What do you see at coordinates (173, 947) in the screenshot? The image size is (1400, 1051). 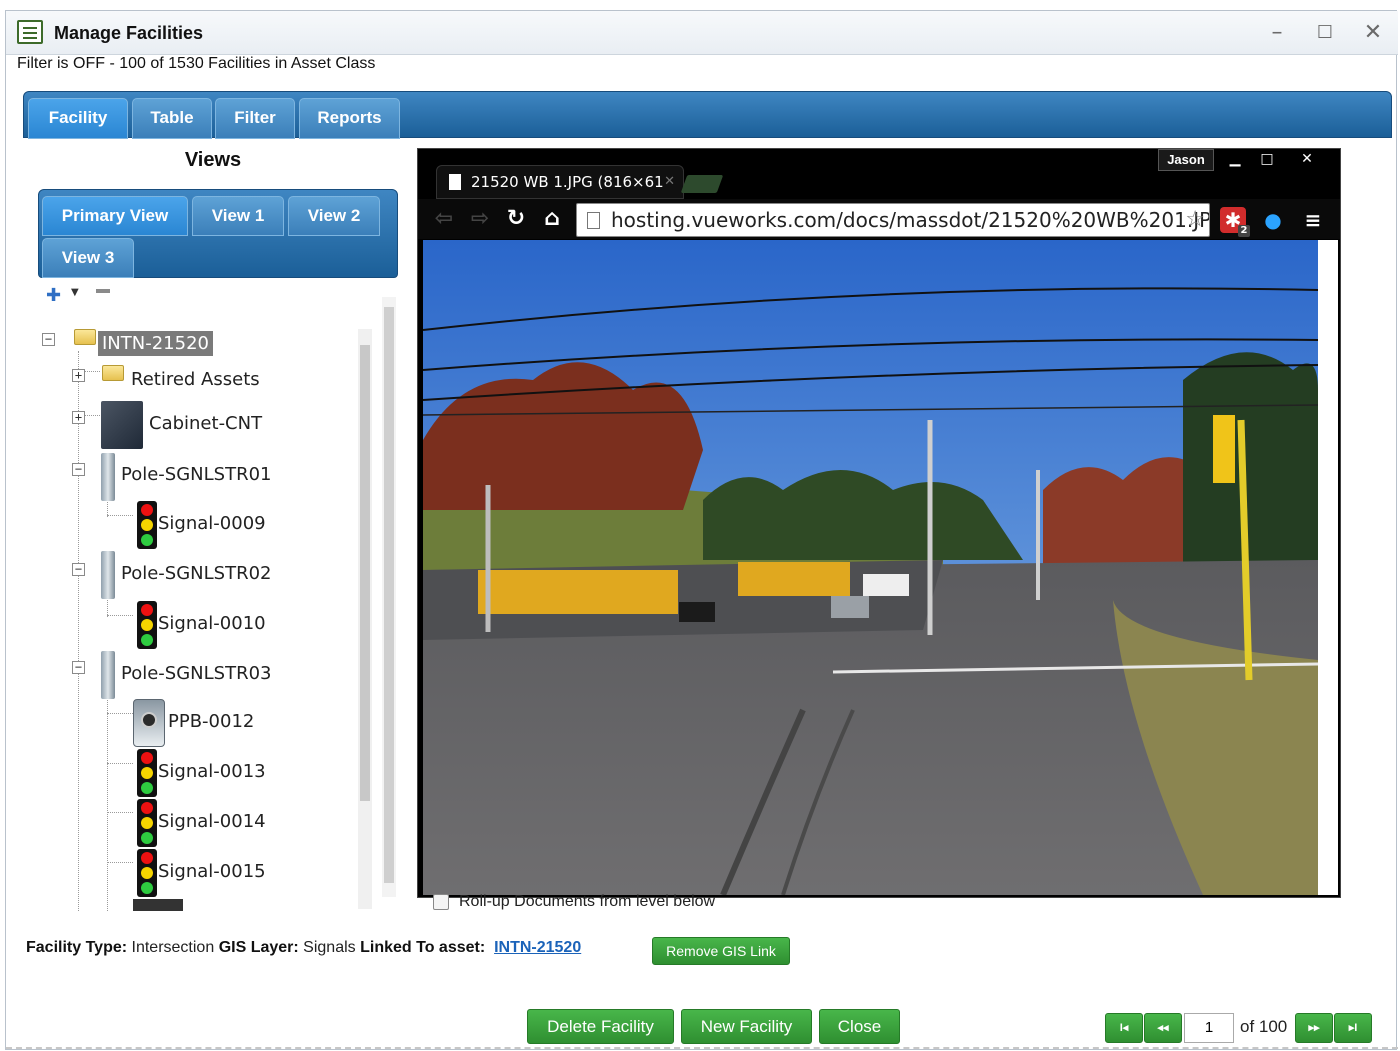 I see `facility-type-value: Intersection` at bounding box center [173, 947].